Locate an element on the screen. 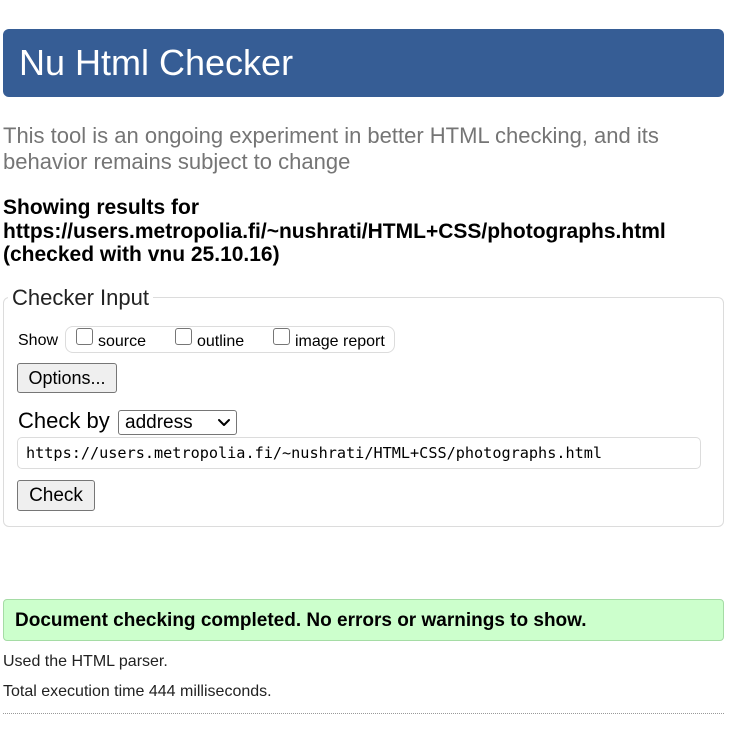 This screenshot has height=732, width=732. parser-note: Used the HTML parser. is located at coordinates (85, 661).